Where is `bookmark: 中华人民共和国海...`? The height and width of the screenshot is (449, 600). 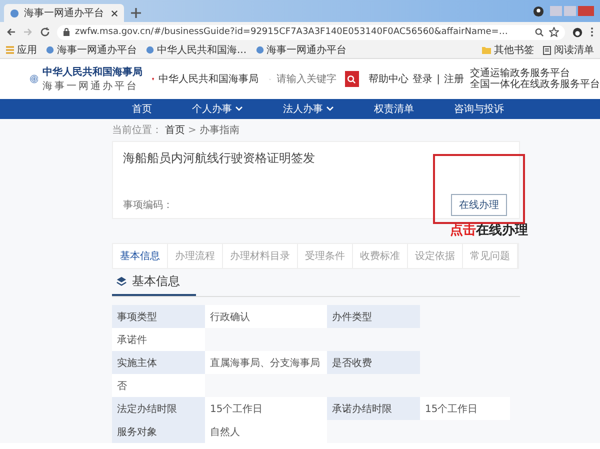 bookmark: 中华人民共和国海... is located at coordinates (196, 50).